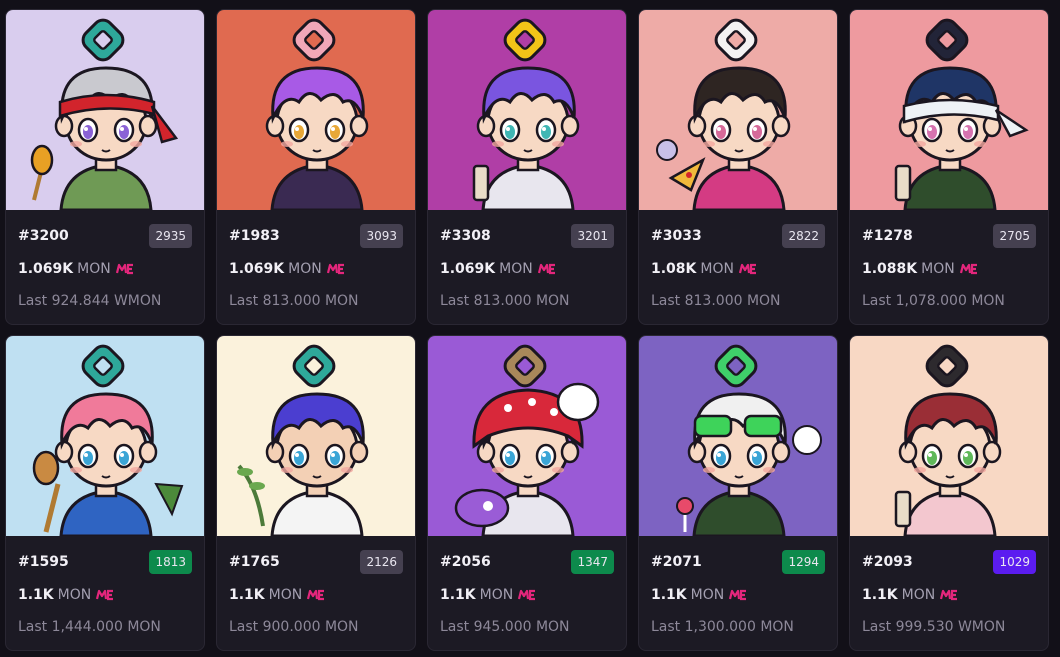 The height and width of the screenshot is (657, 1060). Describe the element at coordinates (738, 237) in the screenshot. I see `nft-id-row: #3033 2822` at that location.